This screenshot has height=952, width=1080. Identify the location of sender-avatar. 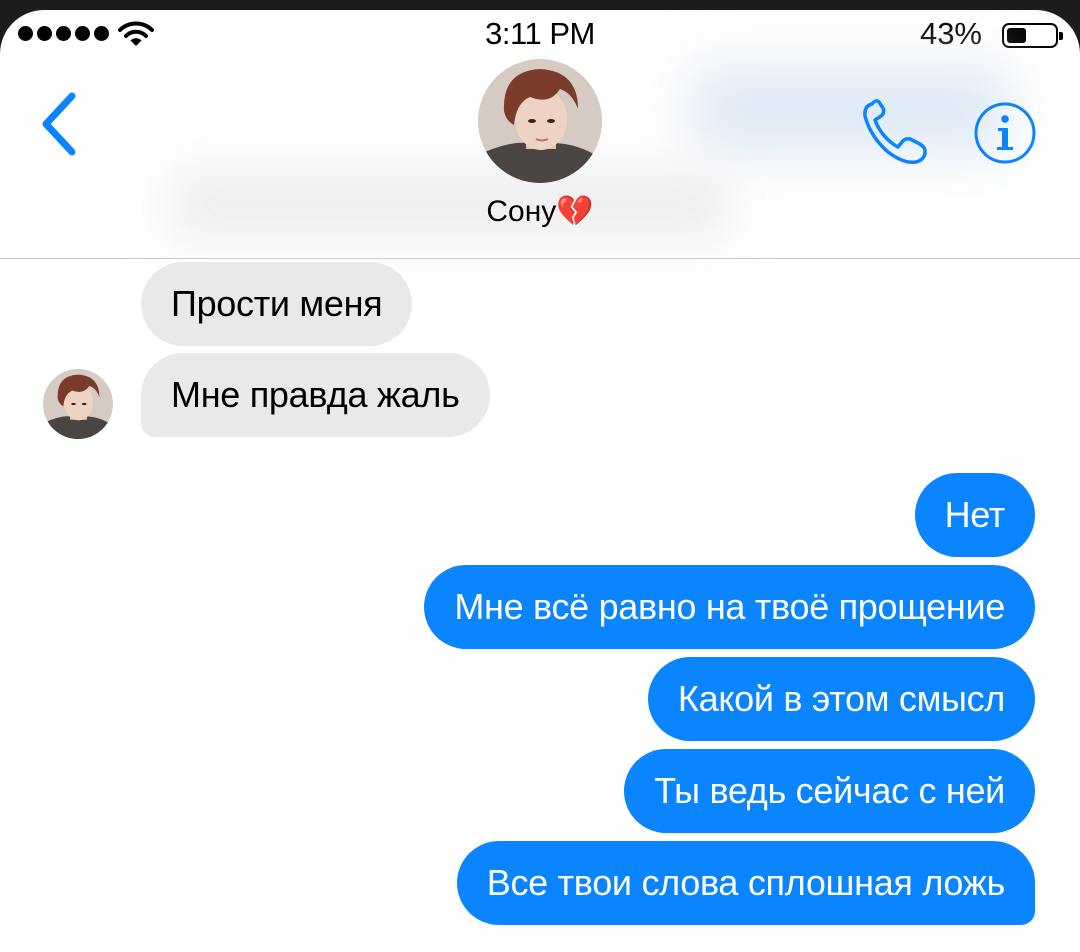
(78, 404).